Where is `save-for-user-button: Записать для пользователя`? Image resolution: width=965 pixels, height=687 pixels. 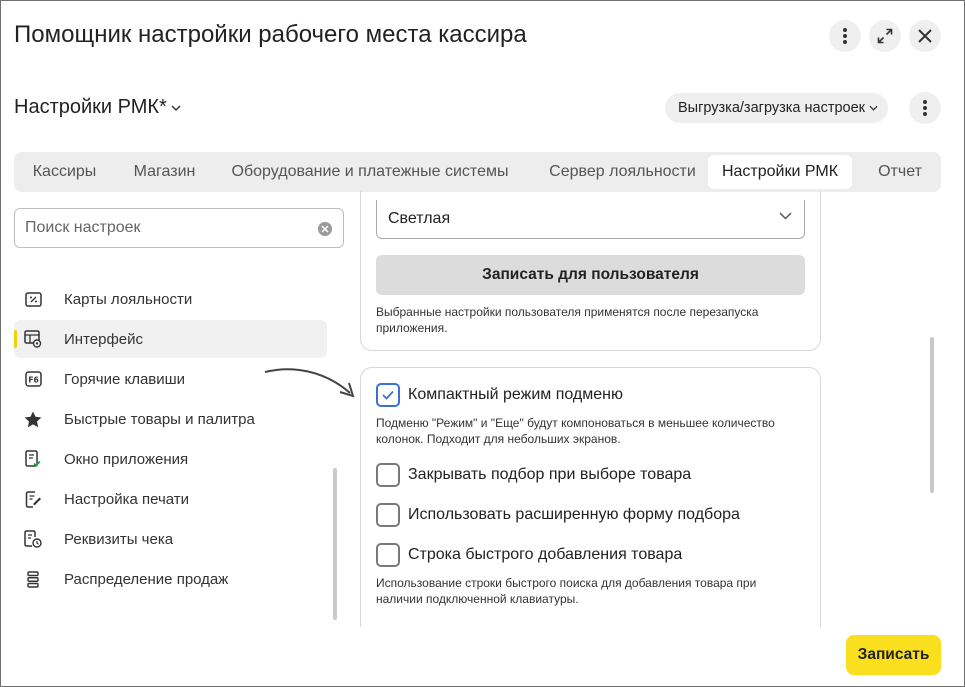
save-for-user-button: Записать для пользователя is located at coordinates (590, 275).